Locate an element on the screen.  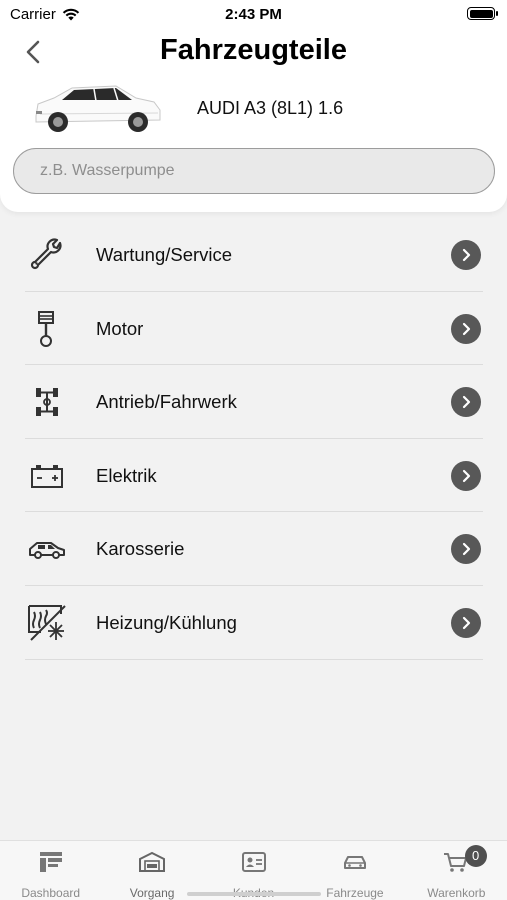
category-item-antrieb-fahrwerk: Antrieb/Fahrwerk is located at coordinates (254, 402).